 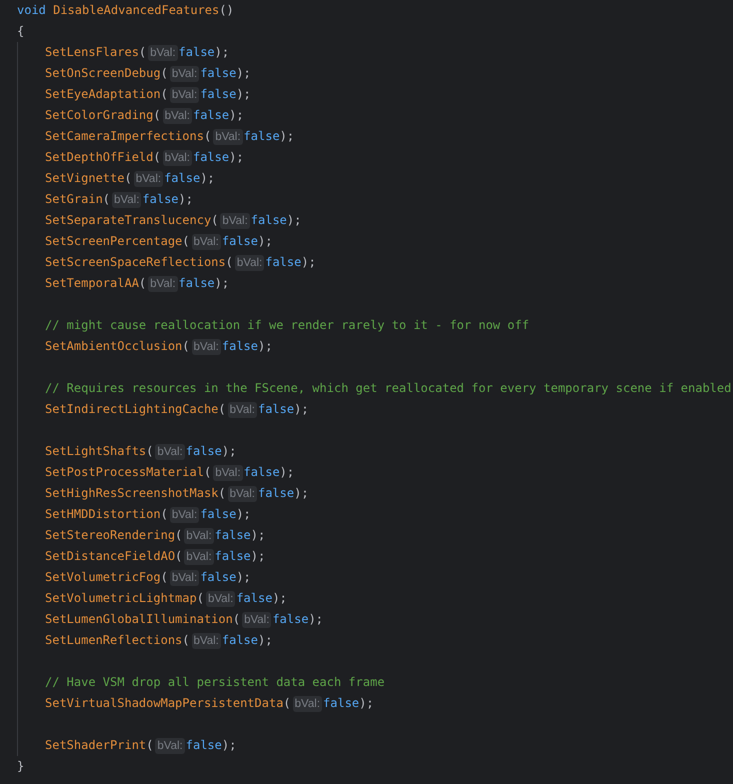 What do you see at coordinates (135, 262) in the screenshot?
I see `function-call: SetScreenSpaceReflections` at bounding box center [135, 262].